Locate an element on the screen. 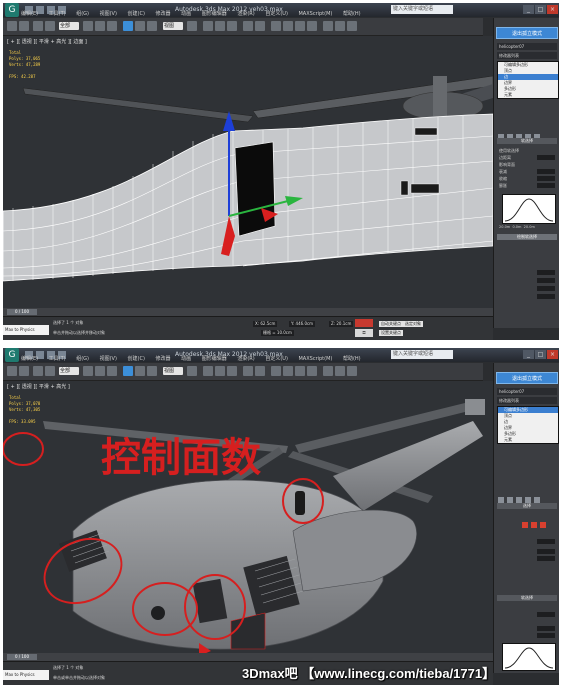  z-coordinate-field: Z: 20.1cm is located at coordinates (341, 324).